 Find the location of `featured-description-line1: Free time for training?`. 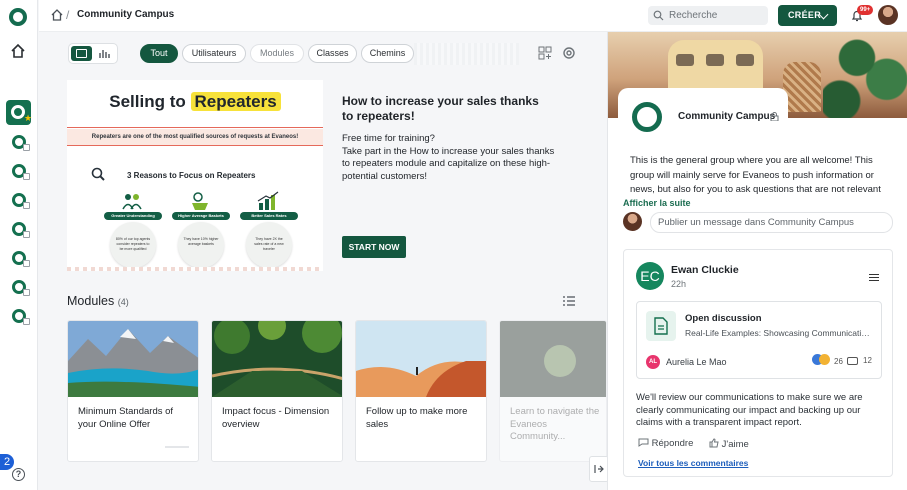

featured-description-line1: Free time for training? is located at coordinates (388, 138).